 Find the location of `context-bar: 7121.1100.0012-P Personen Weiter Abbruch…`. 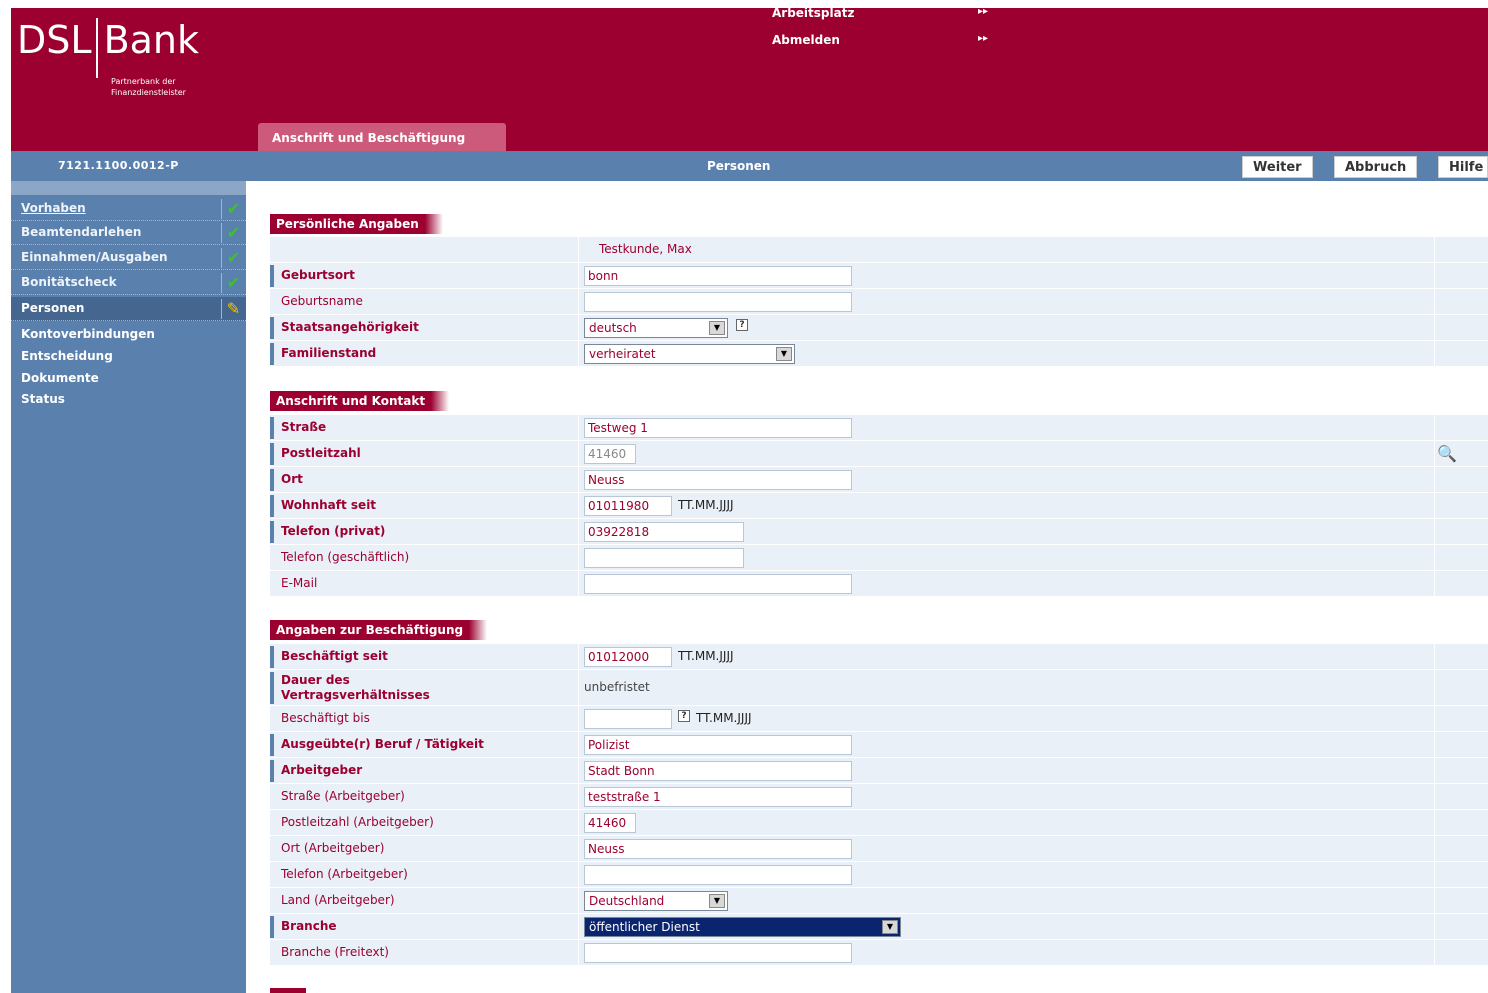

context-bar: 7121.1100.0012-P Personen Weiter Abbruch… is located at coordinates (749, 166).